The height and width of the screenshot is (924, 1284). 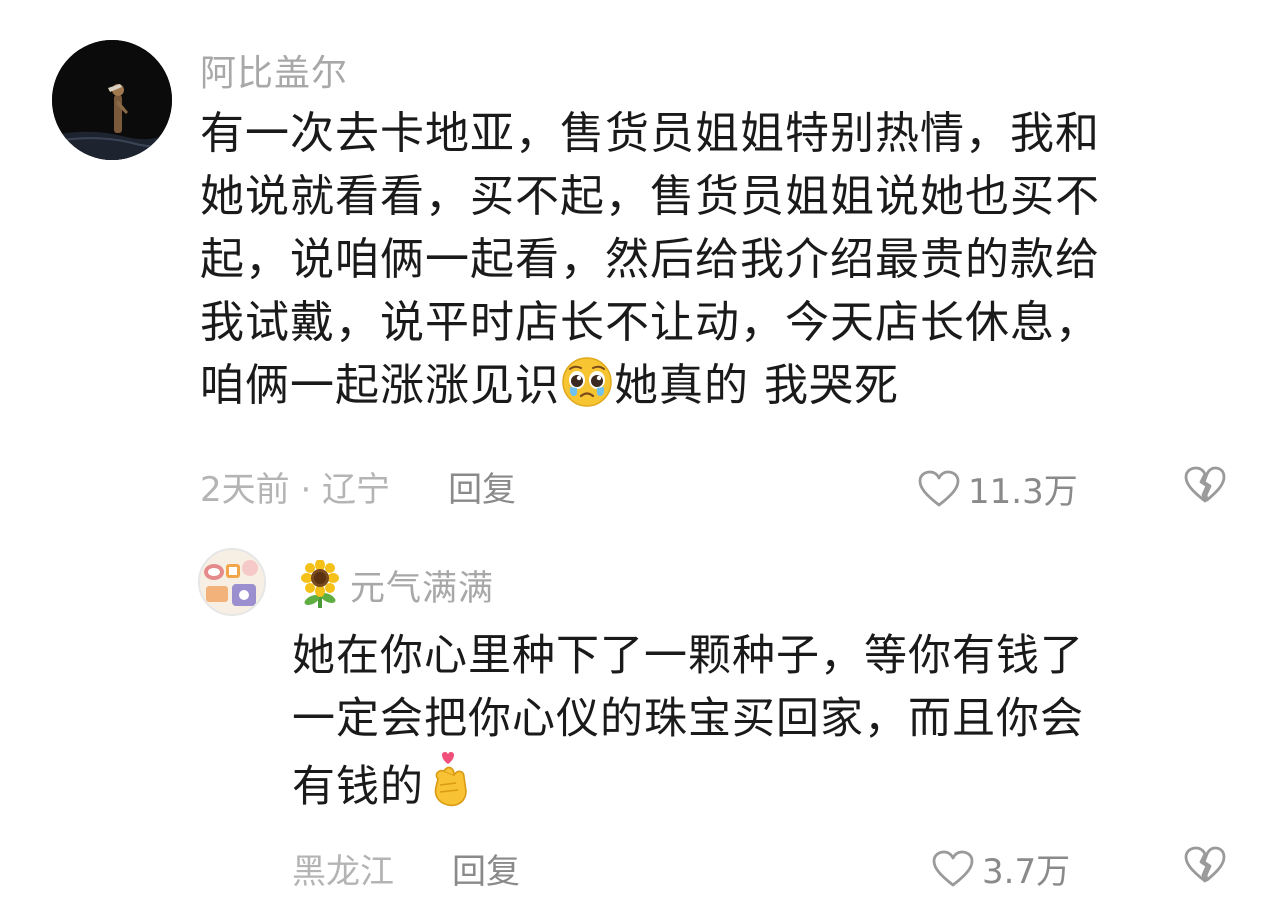 I want to click on reply-avatar, so click(x=232, y=582).